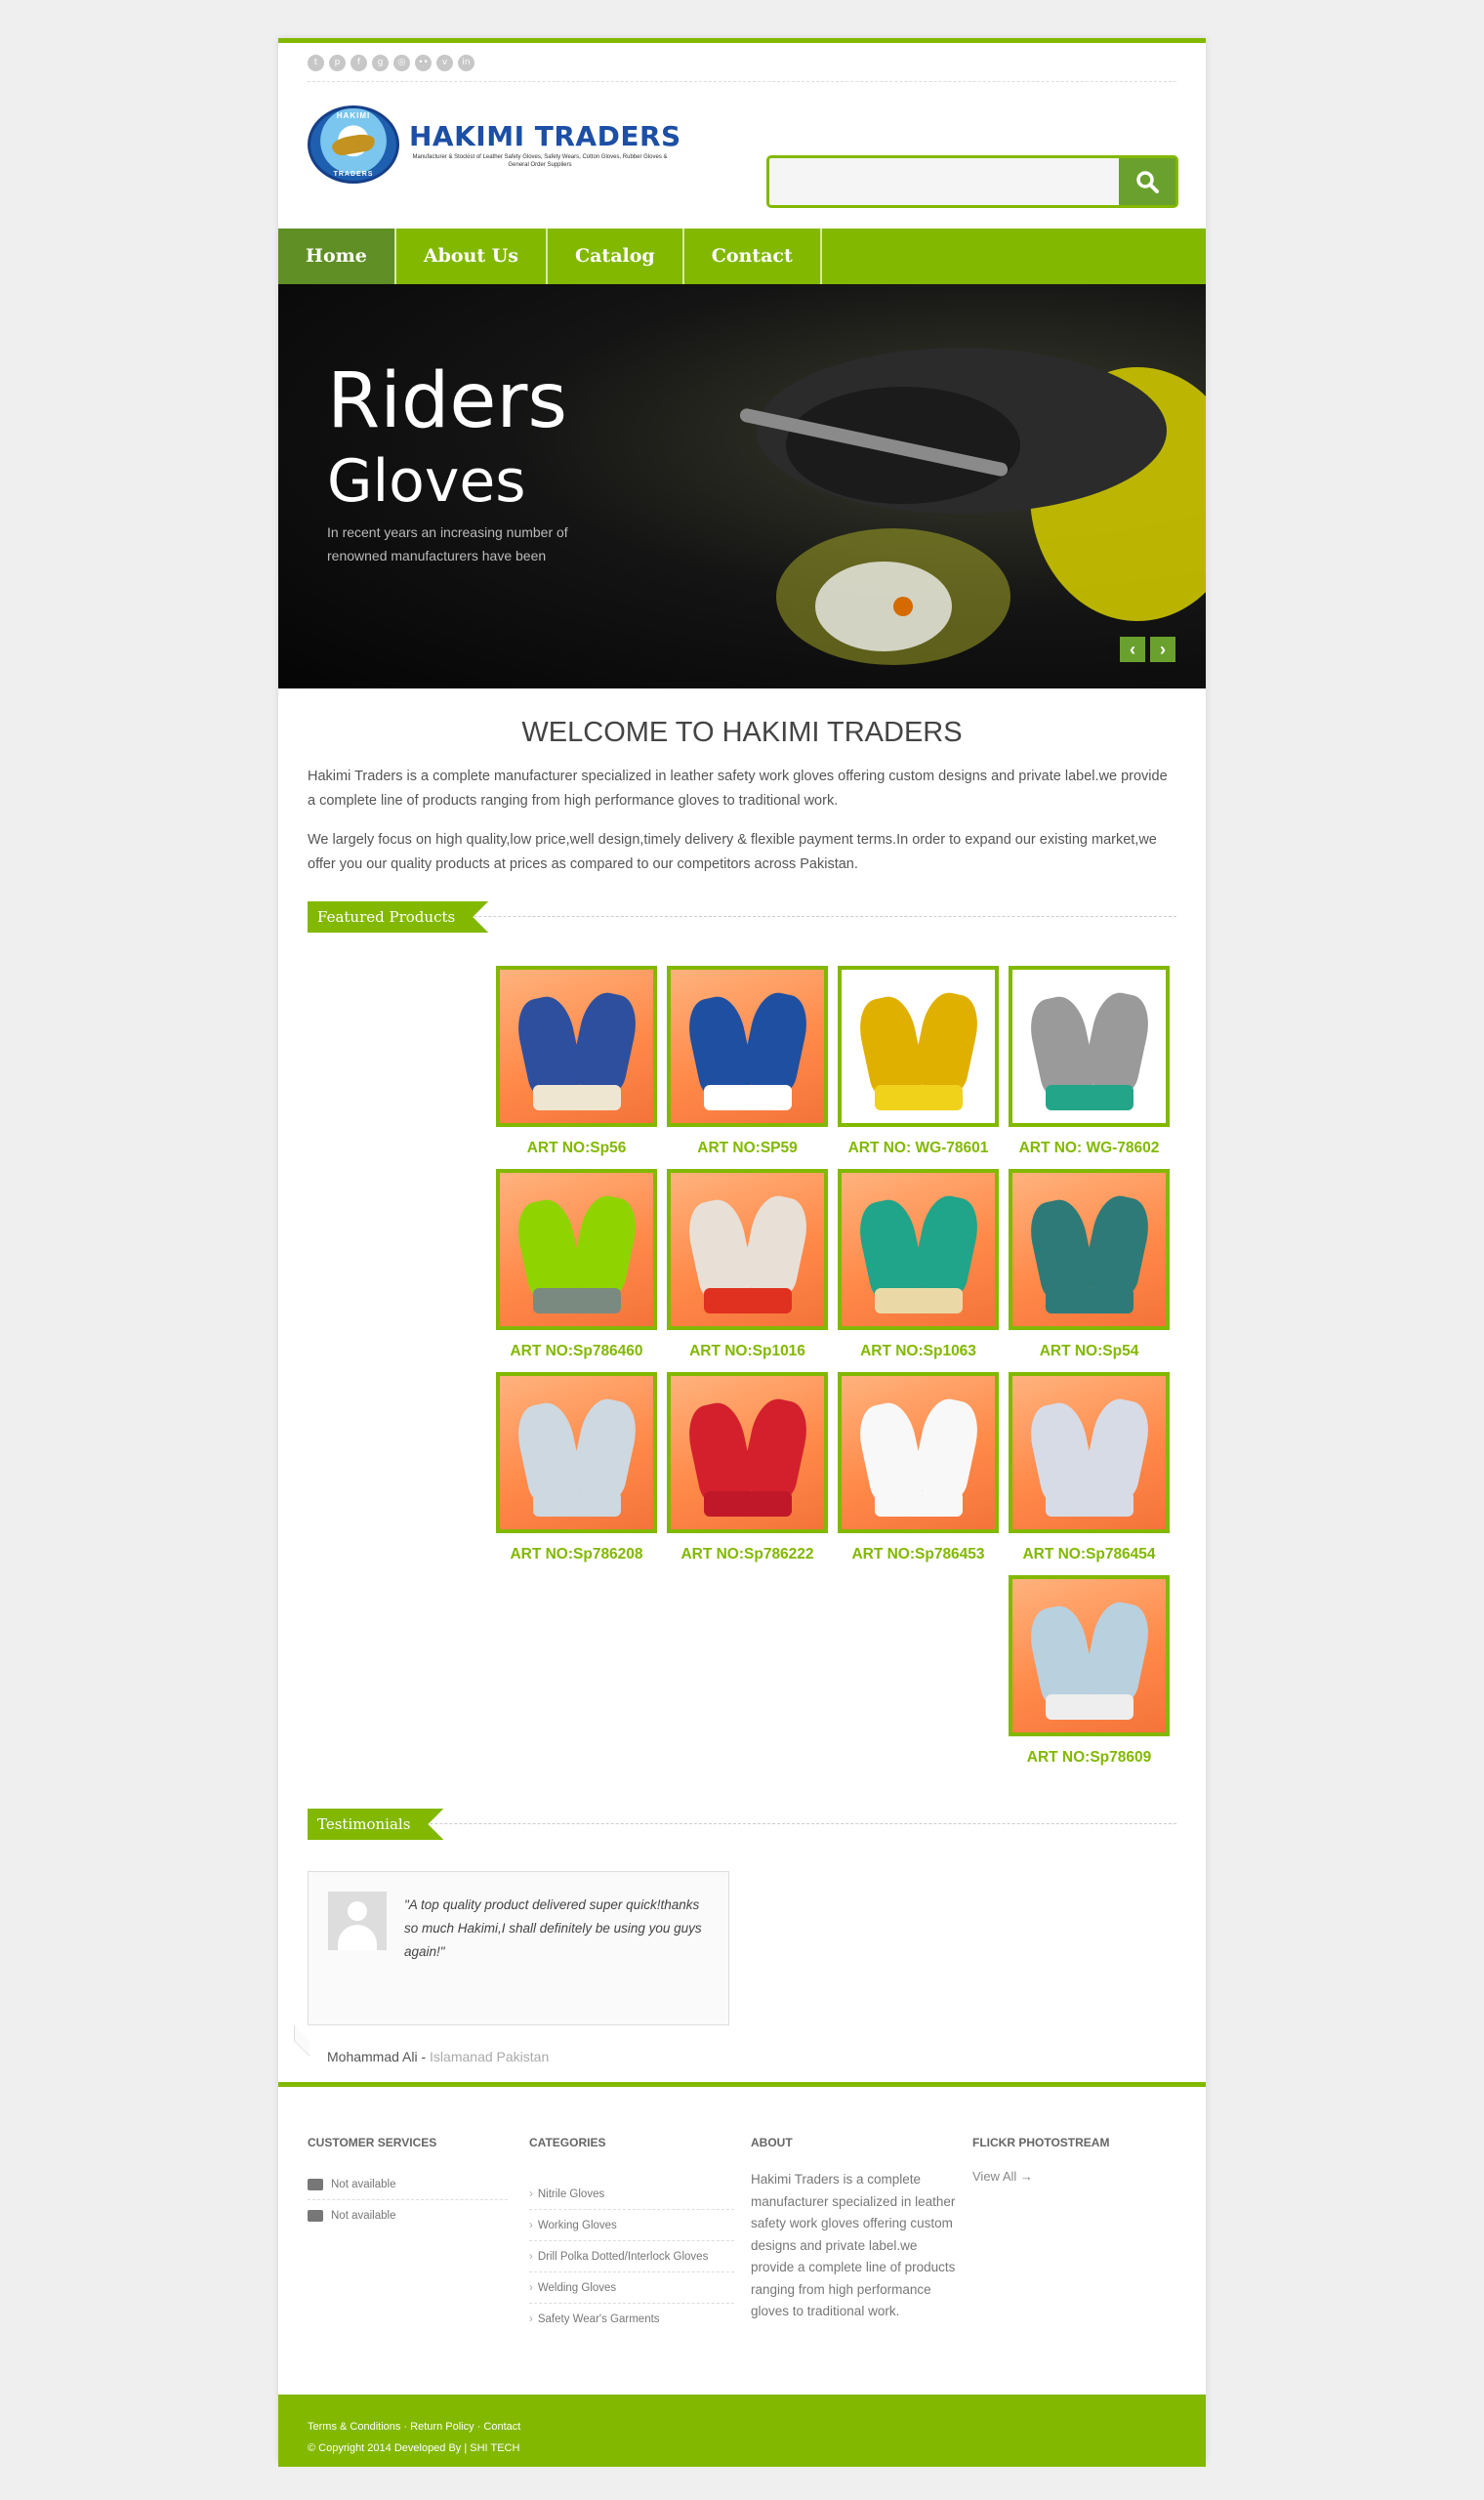  Describe the element at coordinates (401, 63) in the screenshot. I see `instagram-icon: ◎` at that location.